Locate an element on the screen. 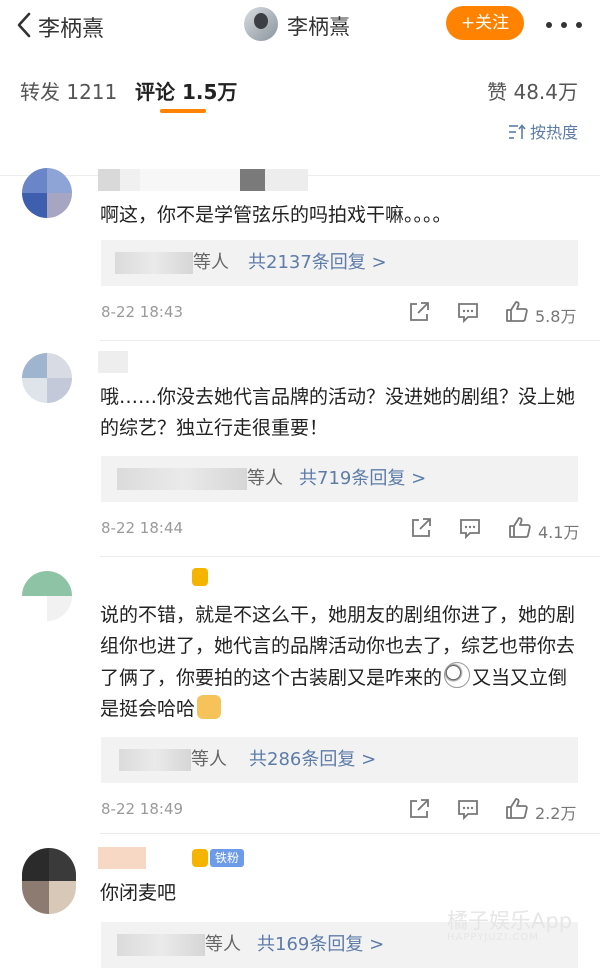  back-chevron-icon is located at coordinates (25, 25).